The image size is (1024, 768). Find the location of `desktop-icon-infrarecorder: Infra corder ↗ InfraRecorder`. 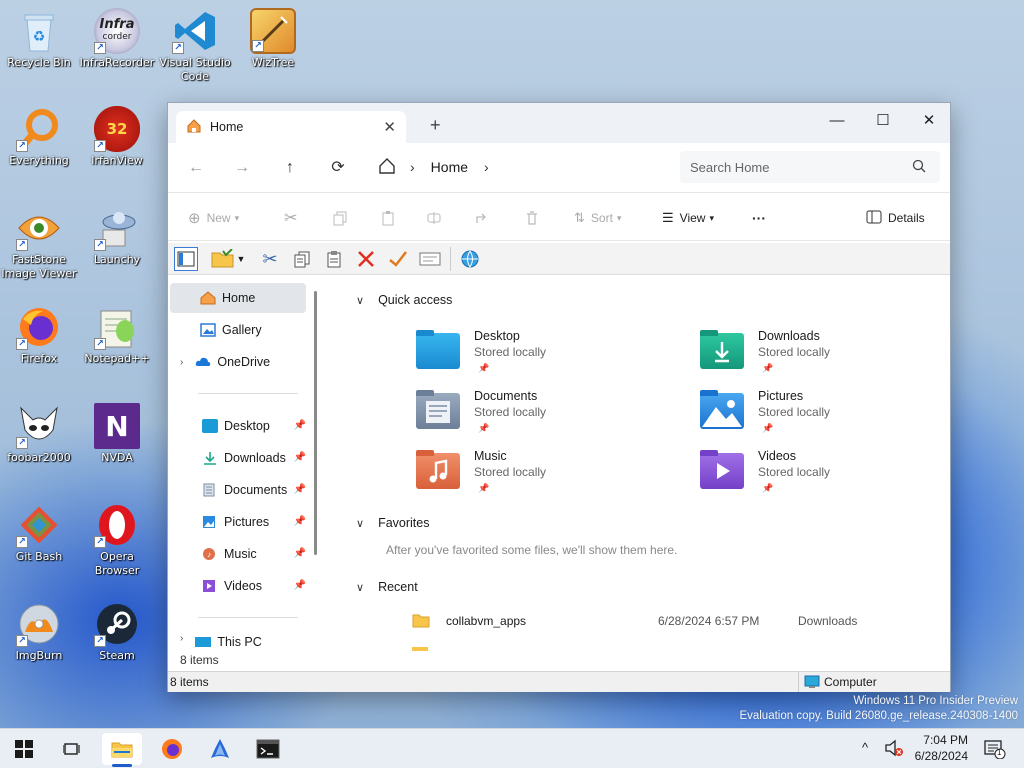

desktop-icon-infrarecorder: Infra corder ↗ InfraRecorder is located at coordinates (117, 39).